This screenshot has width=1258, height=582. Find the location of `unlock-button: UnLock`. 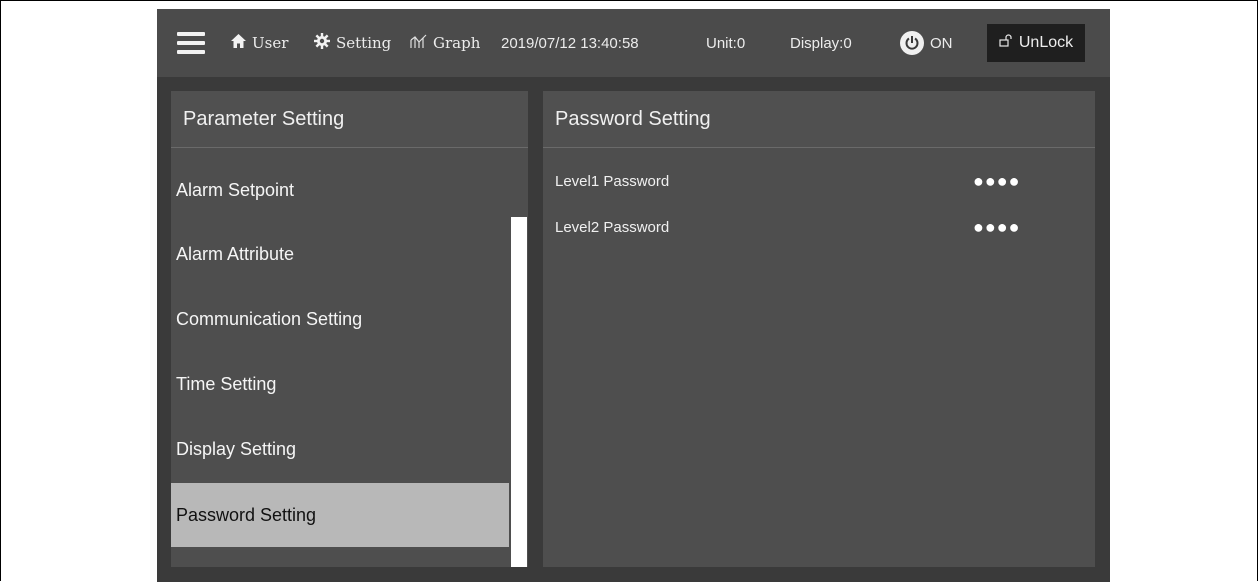

unlock-button: UnLock is located at coordinates (1036, 43).